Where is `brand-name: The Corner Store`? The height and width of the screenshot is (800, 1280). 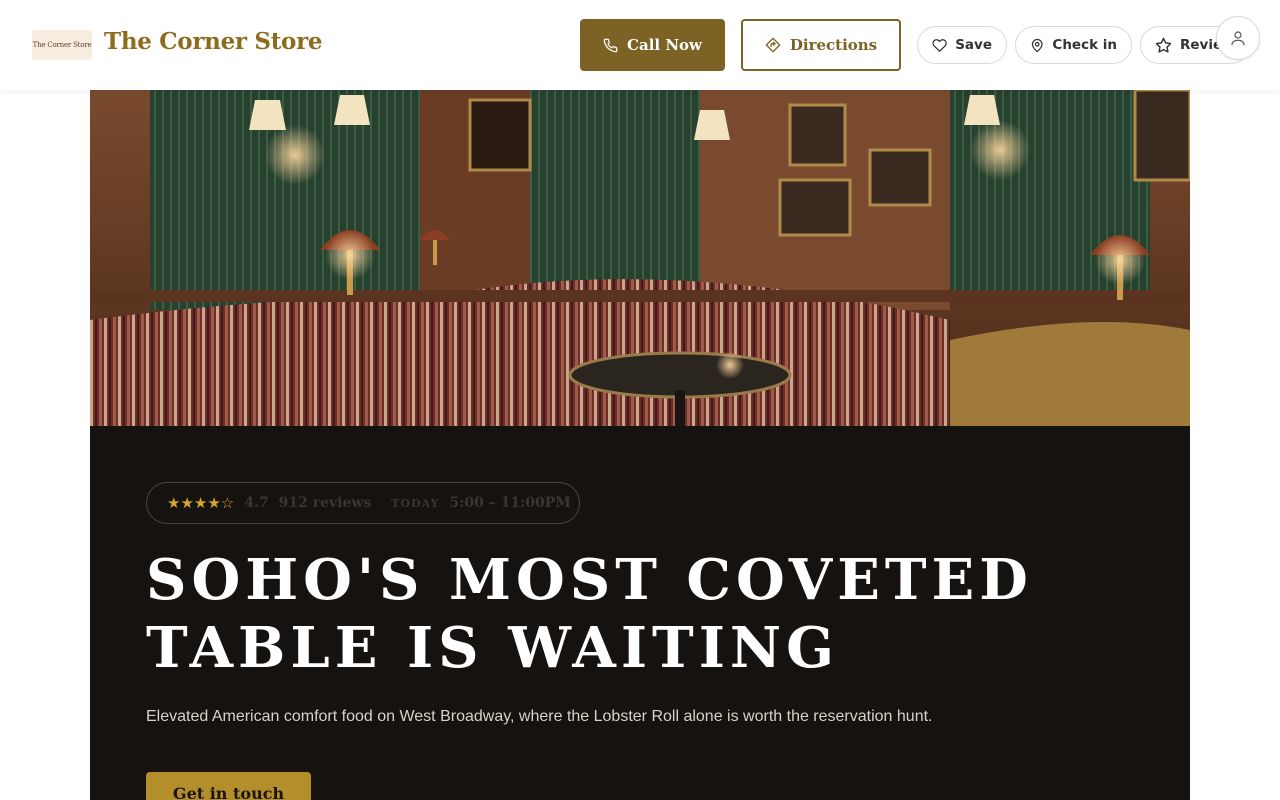 brand-name: The Corner Store is located at coordinates (213, 41).